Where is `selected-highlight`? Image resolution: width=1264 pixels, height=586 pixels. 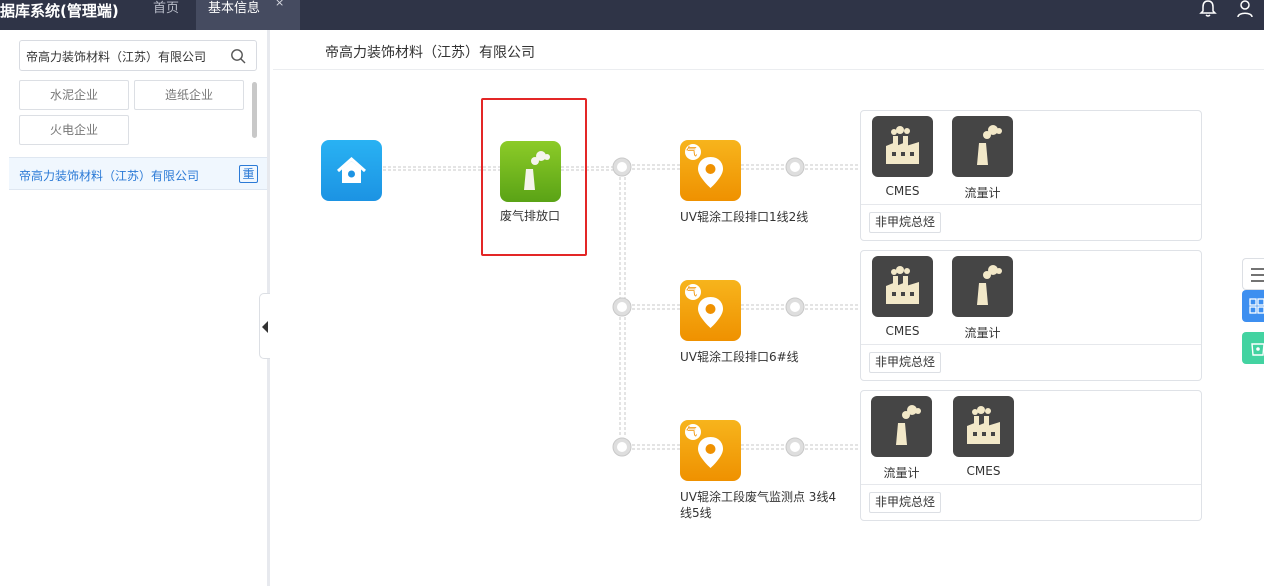
selected-highlight is located at coordinates (534, 177).